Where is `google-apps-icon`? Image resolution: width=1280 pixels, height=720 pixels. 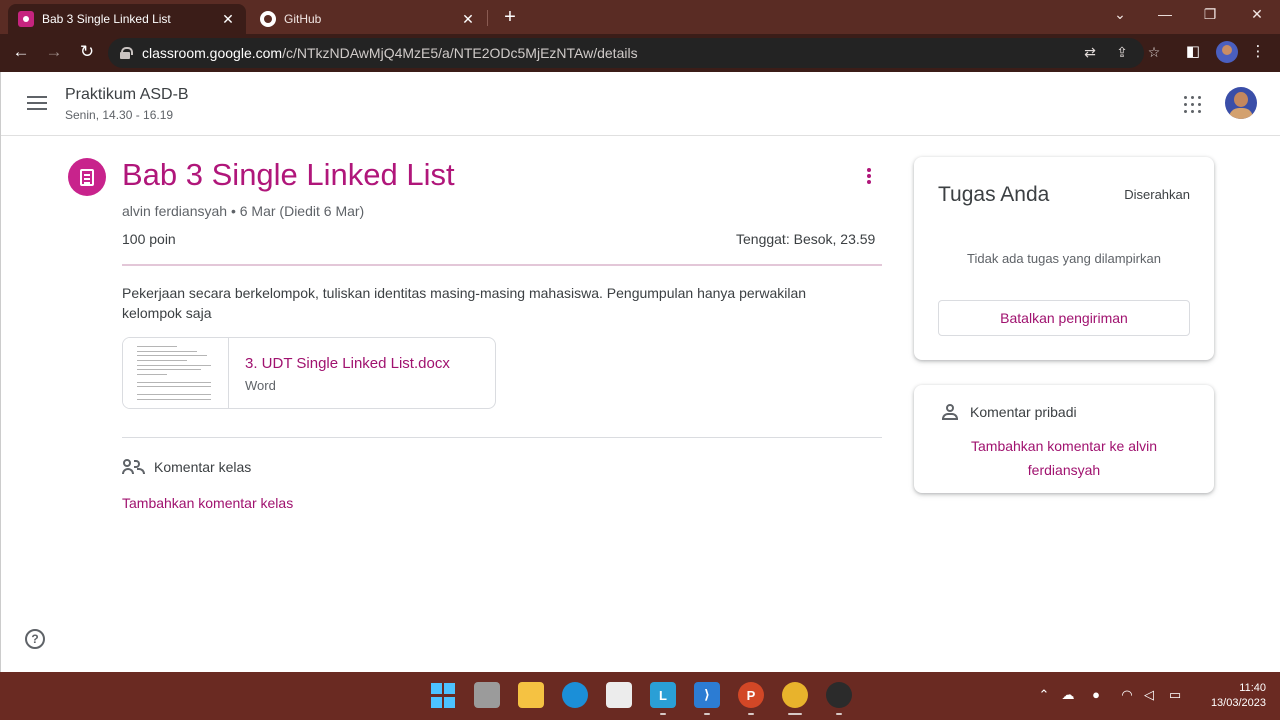
google-apps-icon is located at coordinates (1192, 104).